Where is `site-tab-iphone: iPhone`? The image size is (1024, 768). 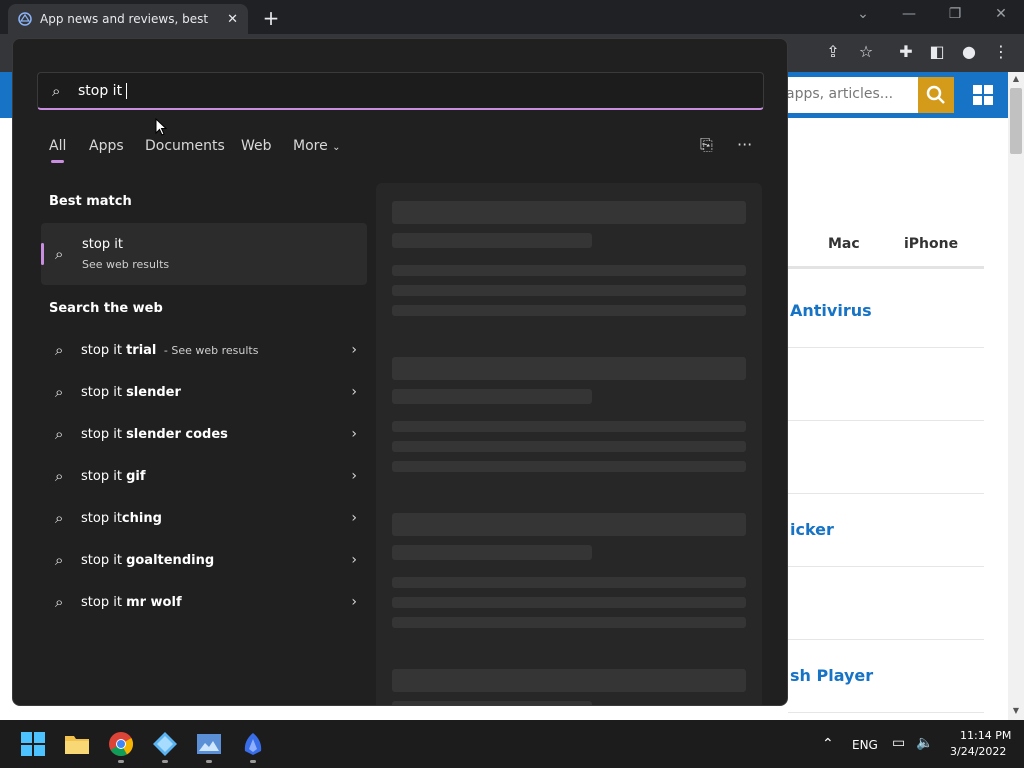 site-tab-iphone: iPhone is located at coordinates (931, 244).